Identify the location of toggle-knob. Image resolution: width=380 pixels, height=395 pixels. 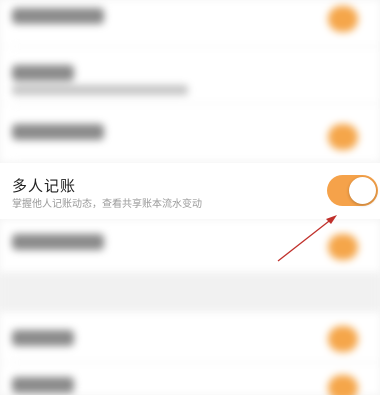
(362, 190).